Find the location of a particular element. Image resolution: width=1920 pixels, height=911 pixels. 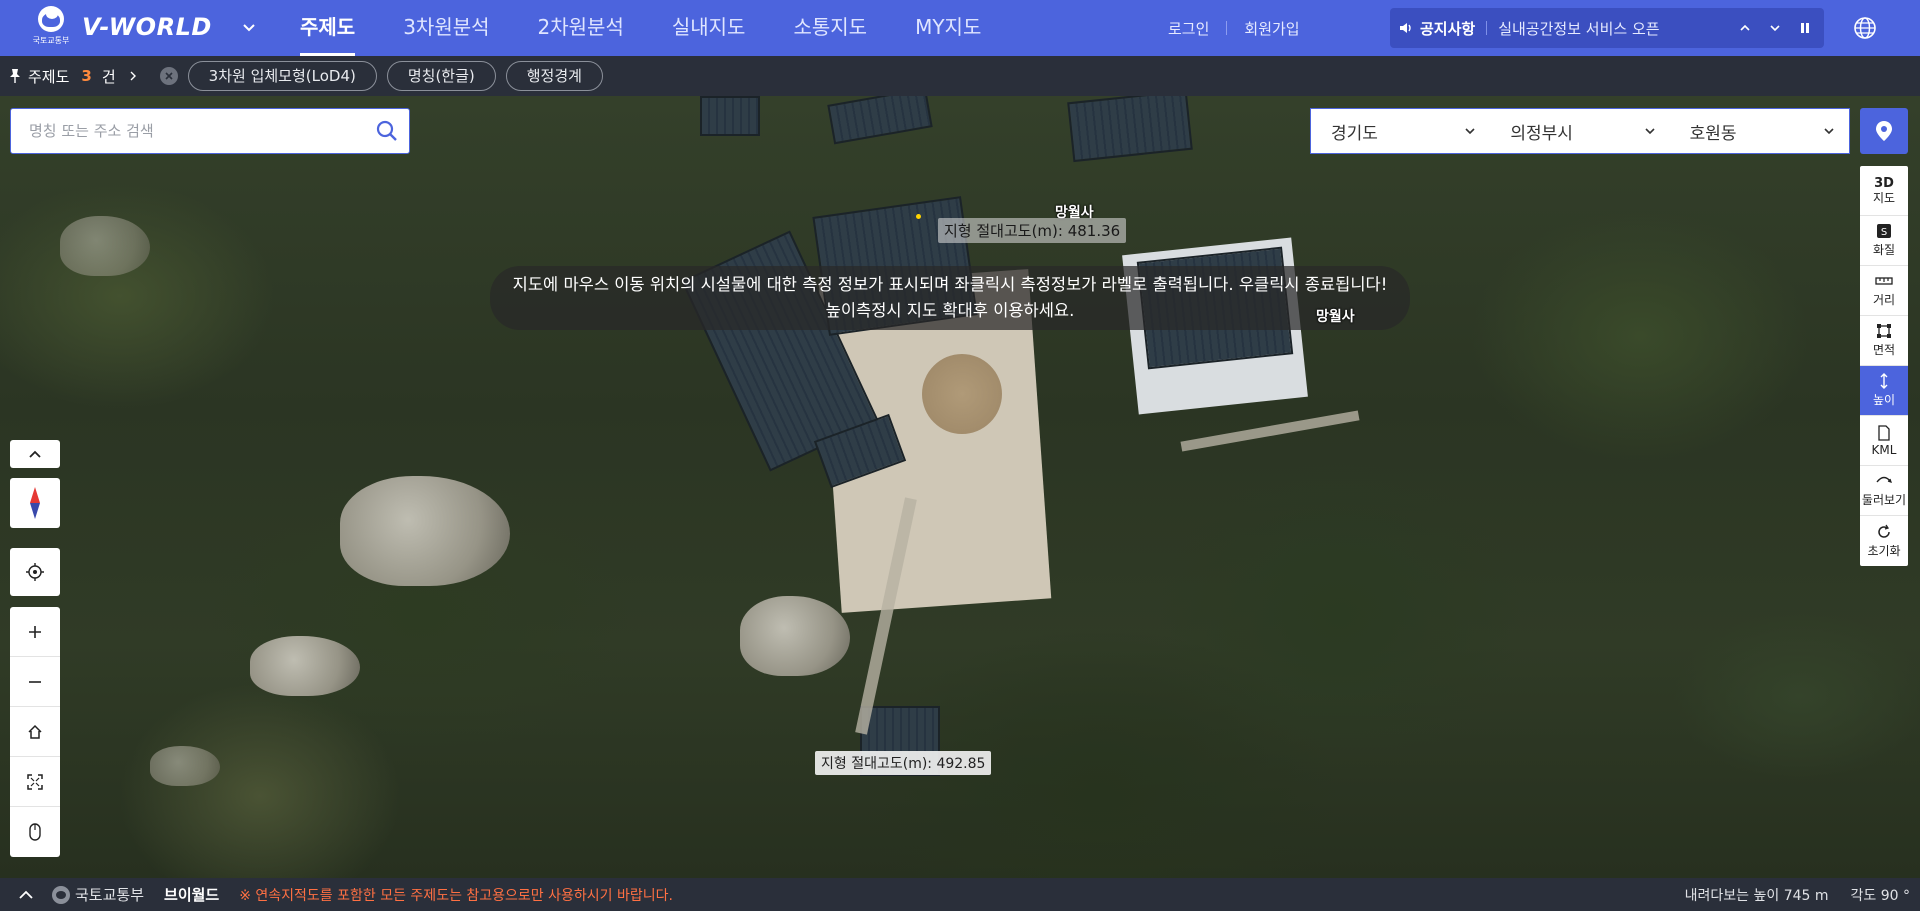

ministry-emblem-icon is located at coordinates (61, 894).